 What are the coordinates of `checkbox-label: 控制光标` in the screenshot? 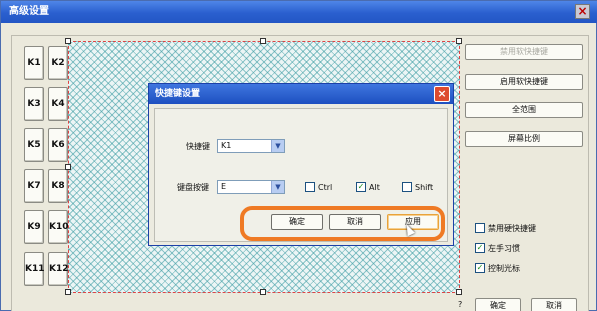 It's located at (504, 268).